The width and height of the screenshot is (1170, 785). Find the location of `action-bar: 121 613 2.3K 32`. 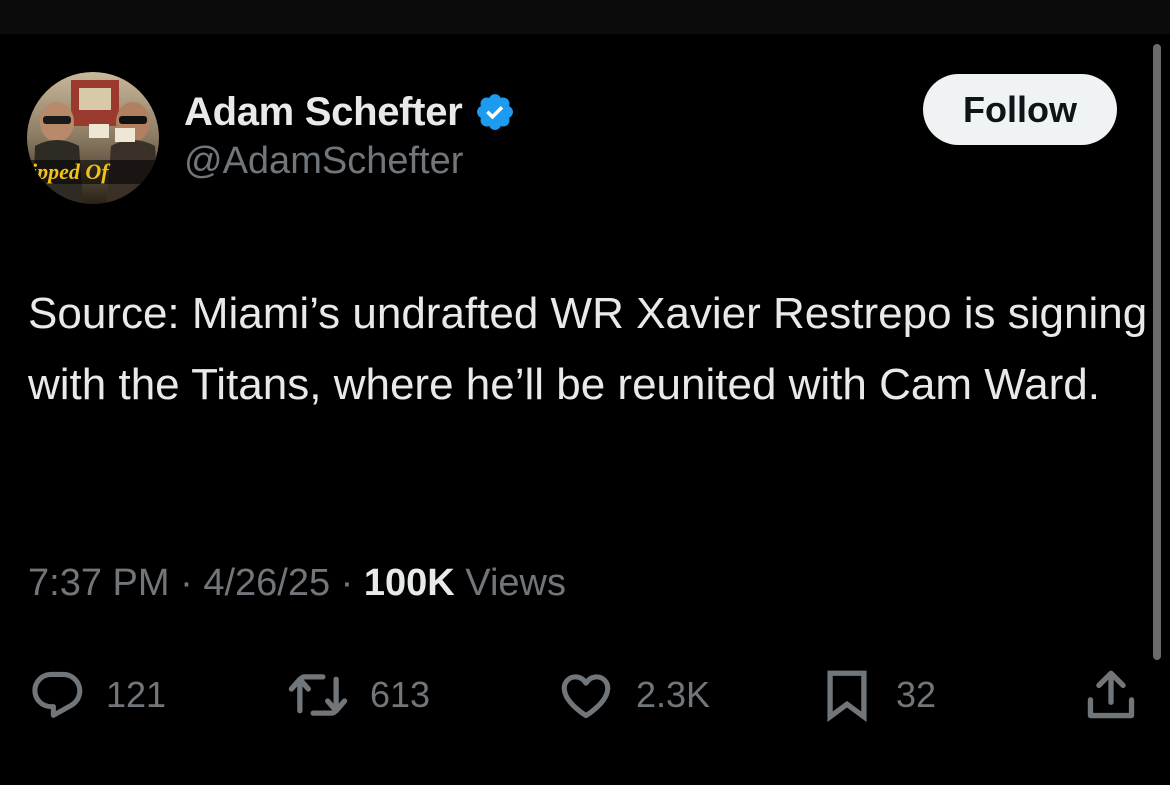

action-bar: 121 613 2.3K 32 is located at coordinates (585, 695).